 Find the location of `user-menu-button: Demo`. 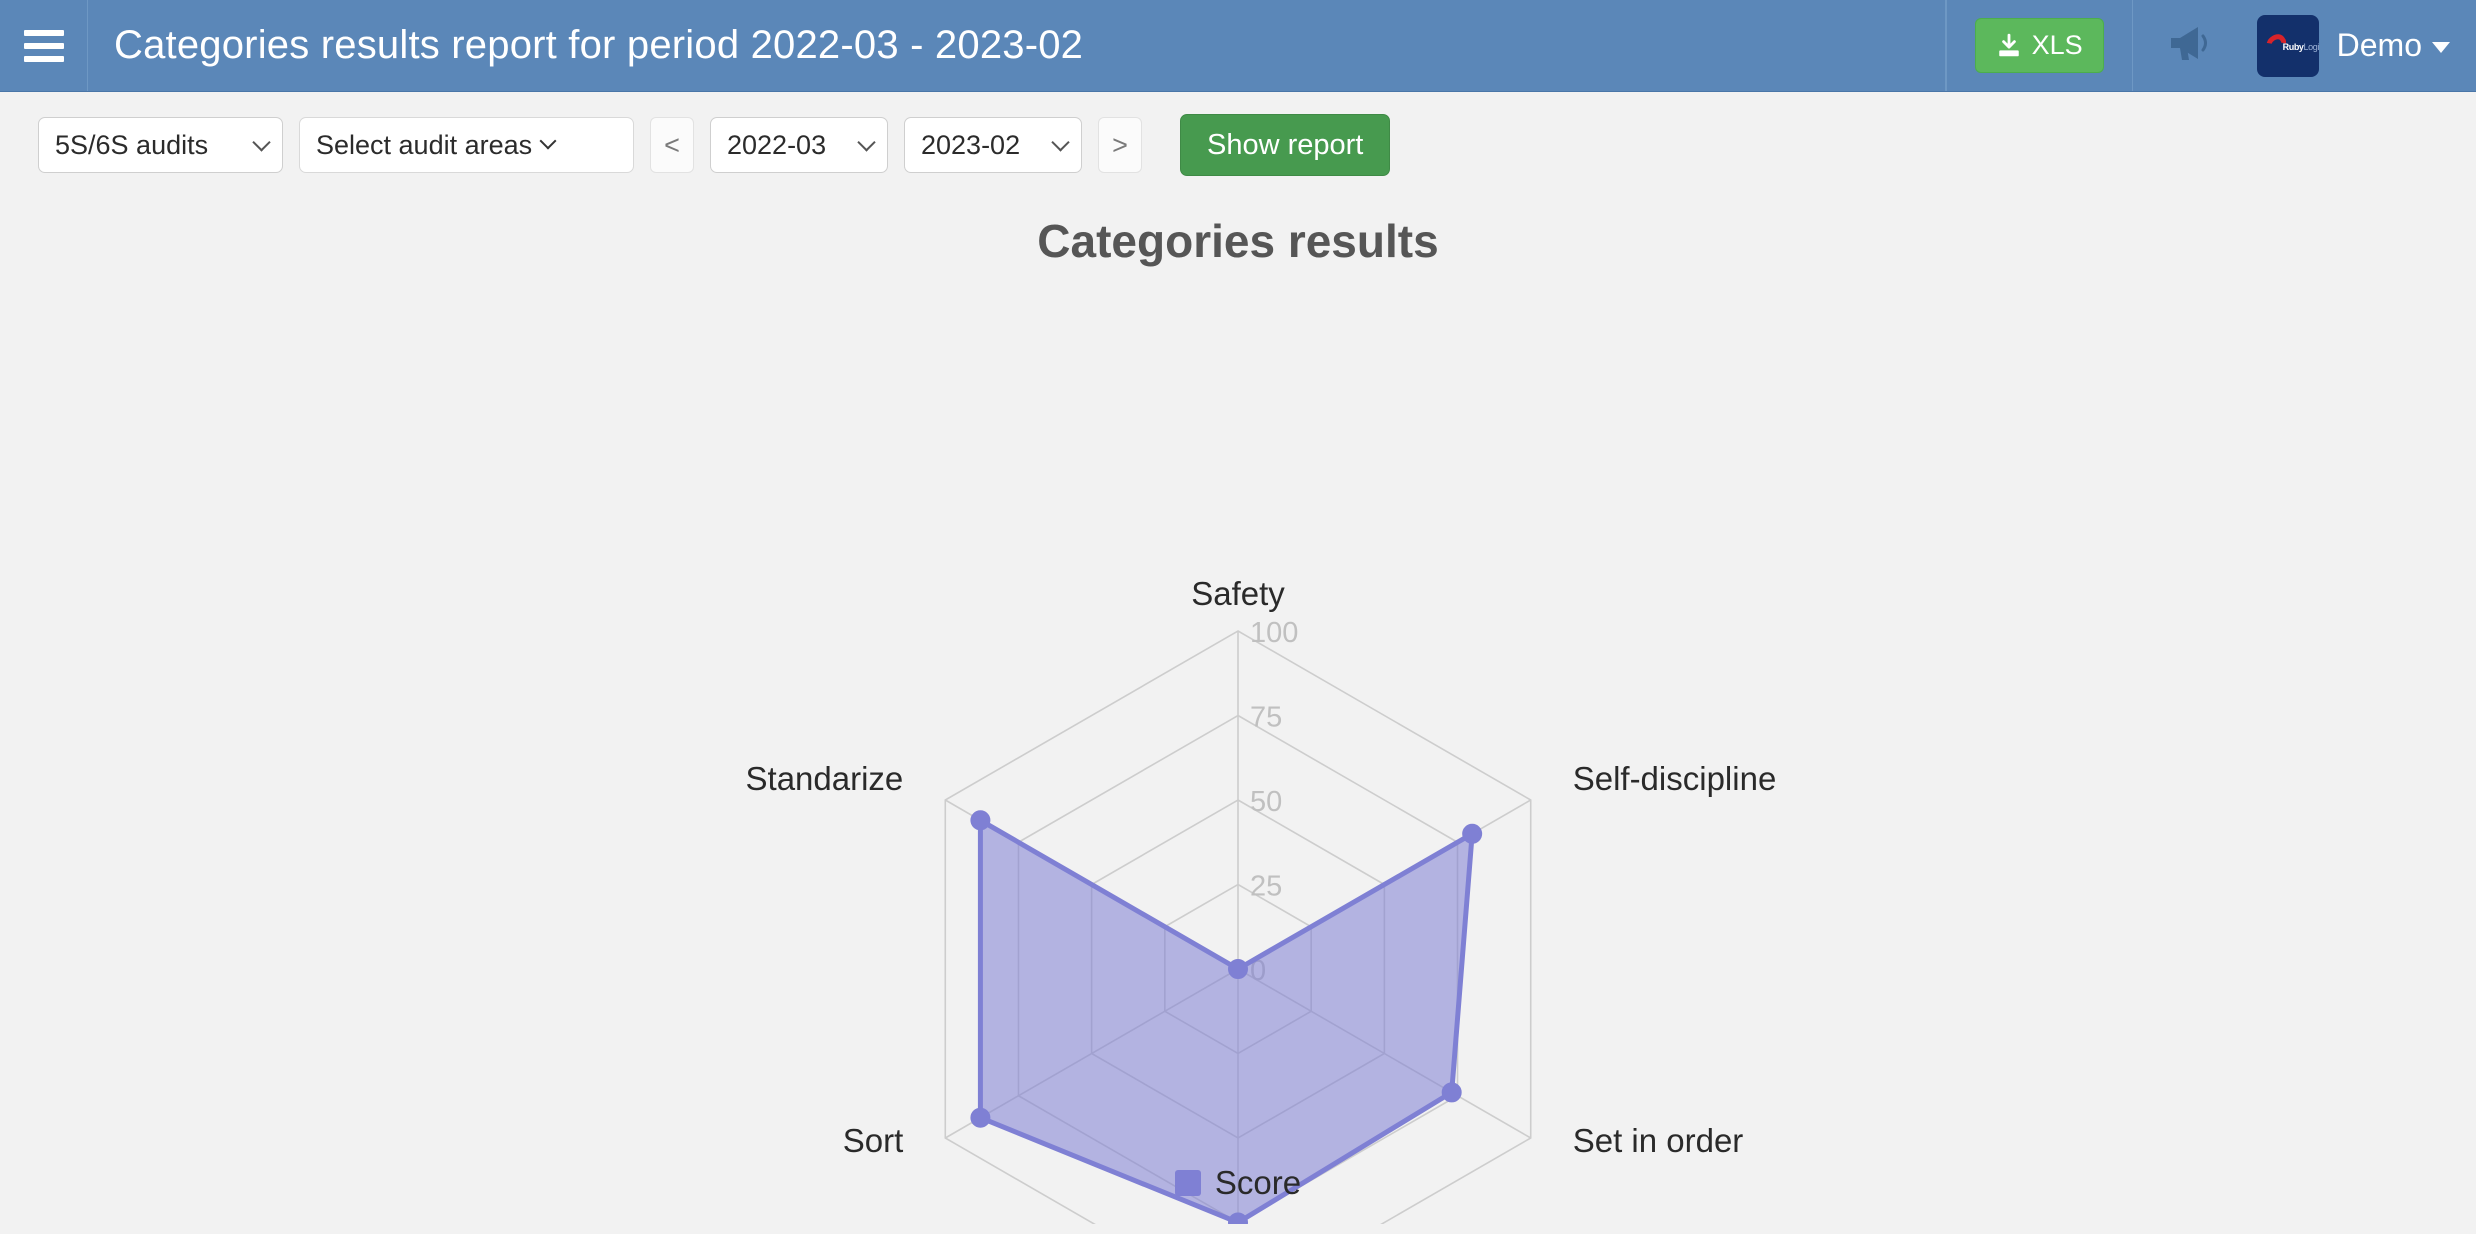

user-menu-button: Demo is located at coordinates (2393, 45).